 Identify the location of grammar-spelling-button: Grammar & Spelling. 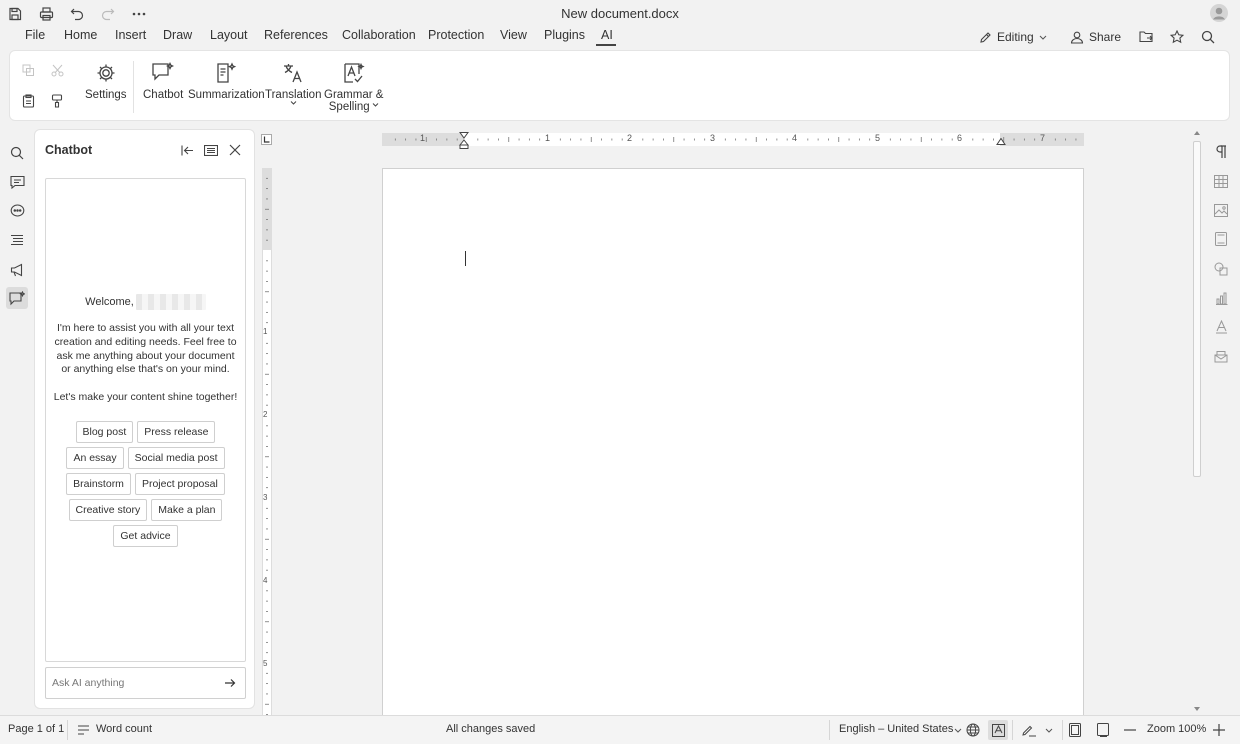
(353, 87).